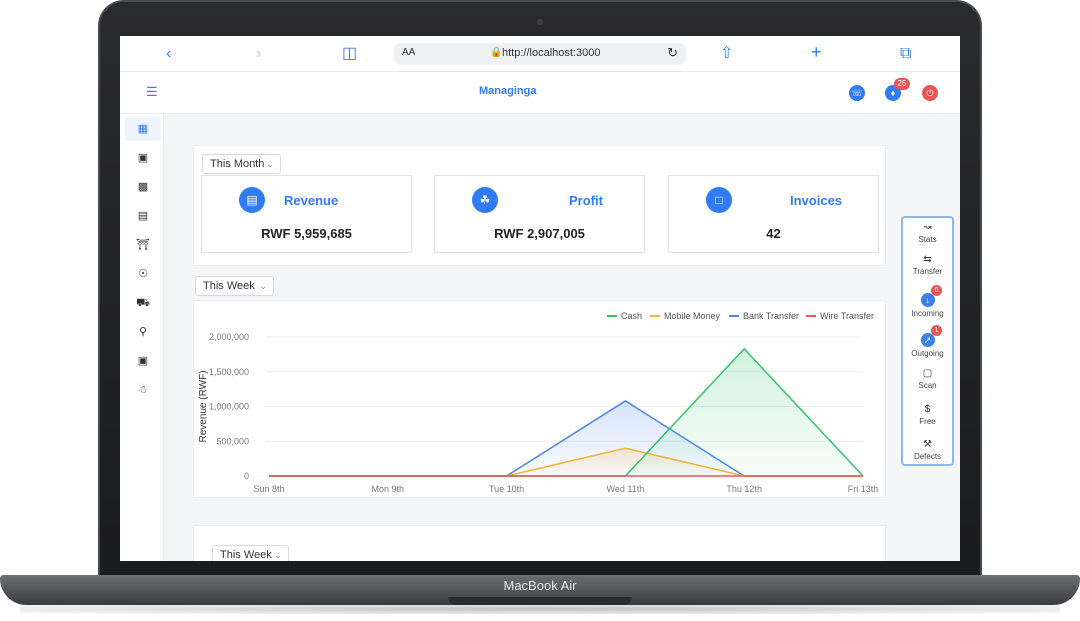 The height and width of the screenshot is (621, 1080). I want to click on summary-period-select: This Month ⌄, so click(241, 164).